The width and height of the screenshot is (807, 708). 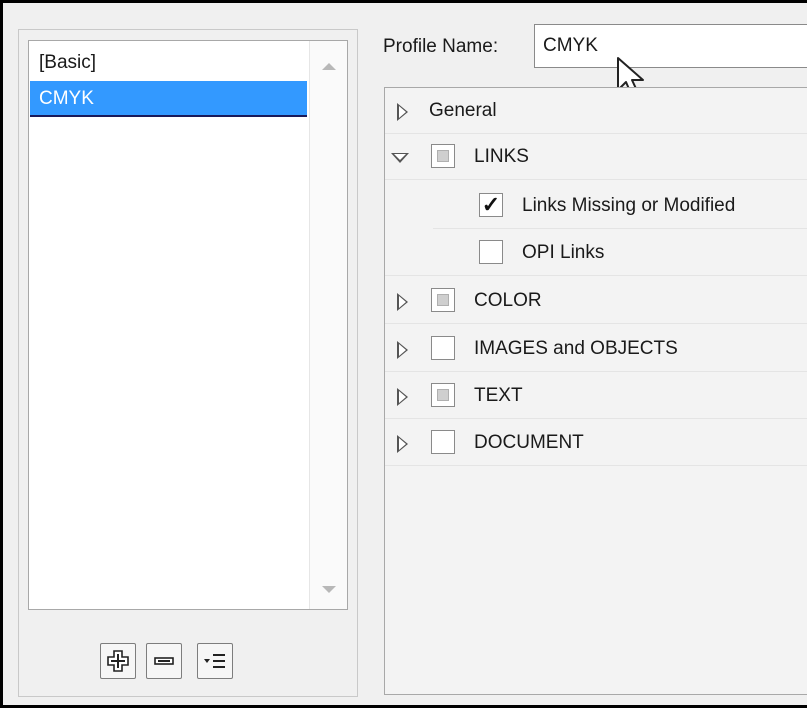 I want to click on scroll-up-arrow-icon, so click(x=329, y=66).